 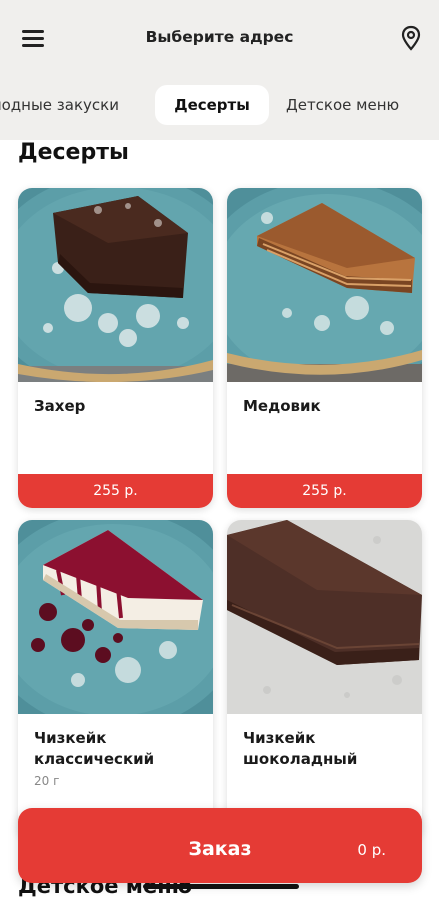 I want to click on tab-kids-menu: Детское меню, so click(x=342, y=105).